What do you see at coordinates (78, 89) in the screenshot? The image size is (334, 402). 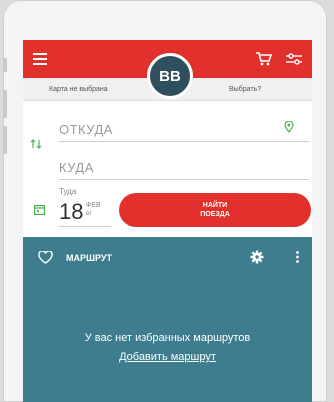 I see `card-status: Карта не выбрана` at bounding box center [78, 89].